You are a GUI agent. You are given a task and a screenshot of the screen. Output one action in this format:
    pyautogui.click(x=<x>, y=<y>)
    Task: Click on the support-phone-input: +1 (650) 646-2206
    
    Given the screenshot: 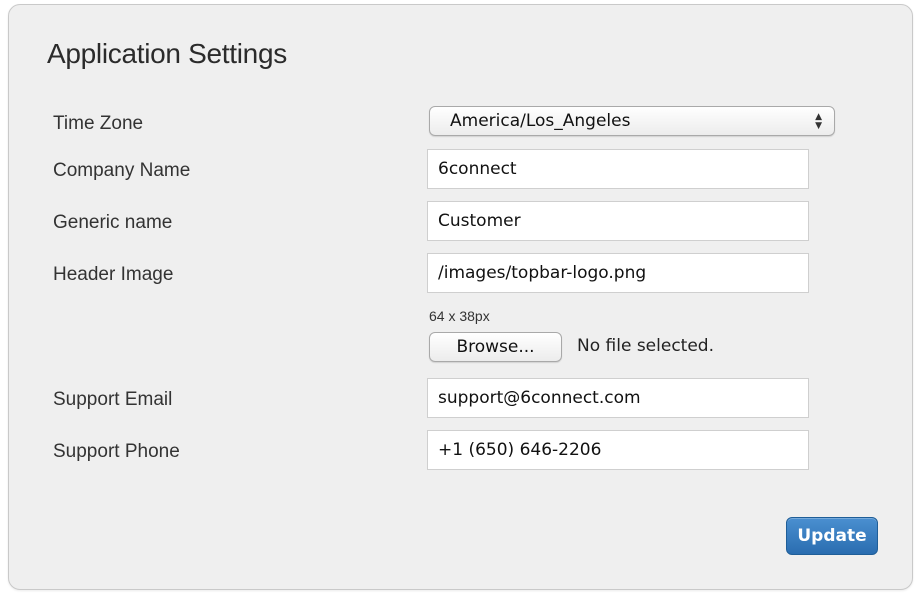 What is the action you would take?
    pyautogui.click(x=618, y=450)
    